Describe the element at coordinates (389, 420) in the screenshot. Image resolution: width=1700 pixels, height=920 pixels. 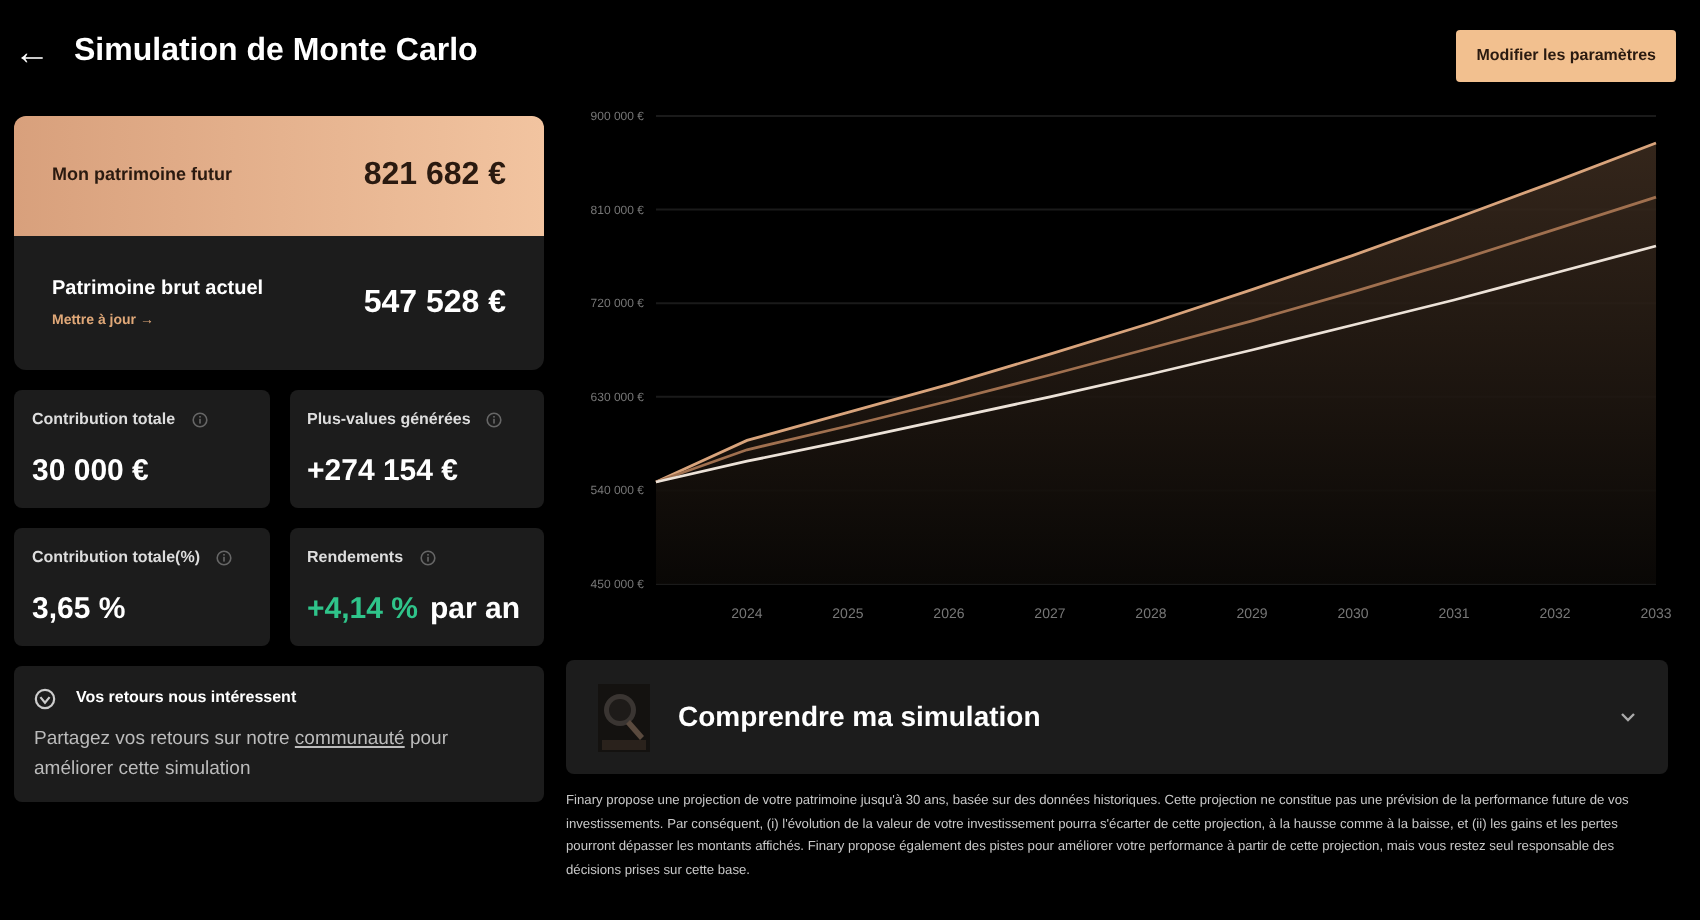
I see `stat-label: Plus-values générées` at that location.